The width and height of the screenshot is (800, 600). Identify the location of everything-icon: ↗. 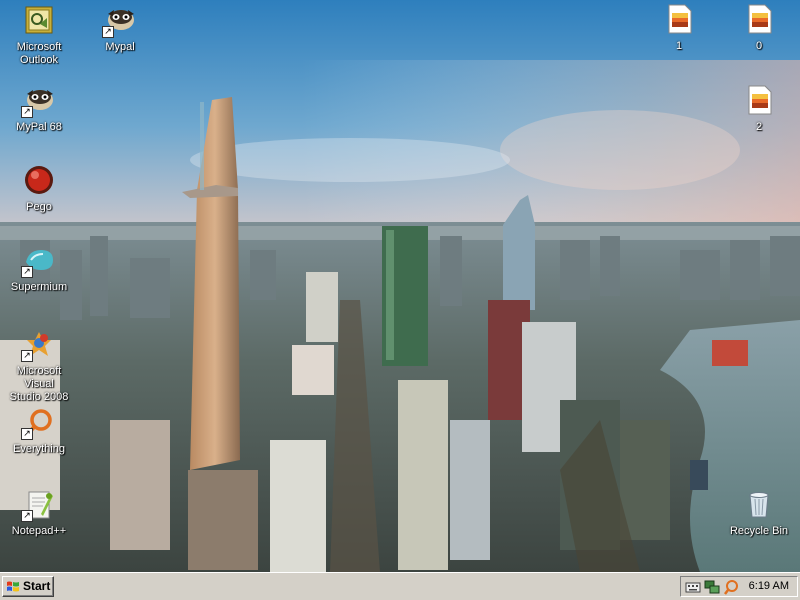
(38, 423).